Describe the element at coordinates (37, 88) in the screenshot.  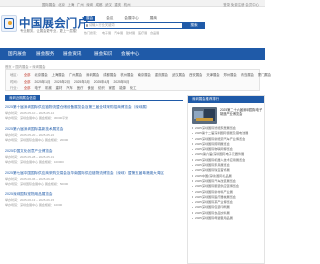
I see `filter-option: 电子` at that location.